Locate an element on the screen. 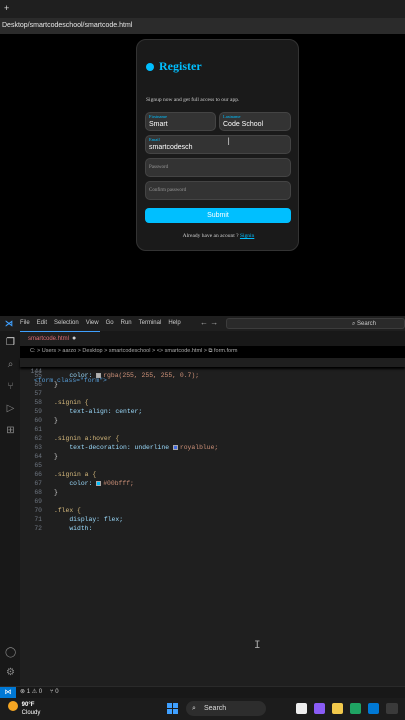 Image resolution: width=405 pixels, height=720 pixels. code-line: 62 .signin a:hover { is located at coordinates (212, 438).